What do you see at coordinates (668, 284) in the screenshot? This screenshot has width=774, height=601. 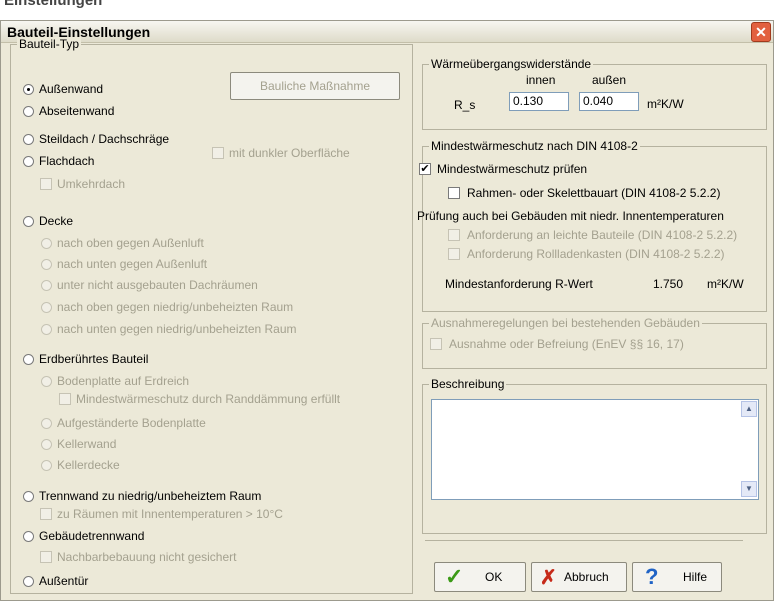 I see `anforderung-value: 1.750` at bounding box center [668, 284].